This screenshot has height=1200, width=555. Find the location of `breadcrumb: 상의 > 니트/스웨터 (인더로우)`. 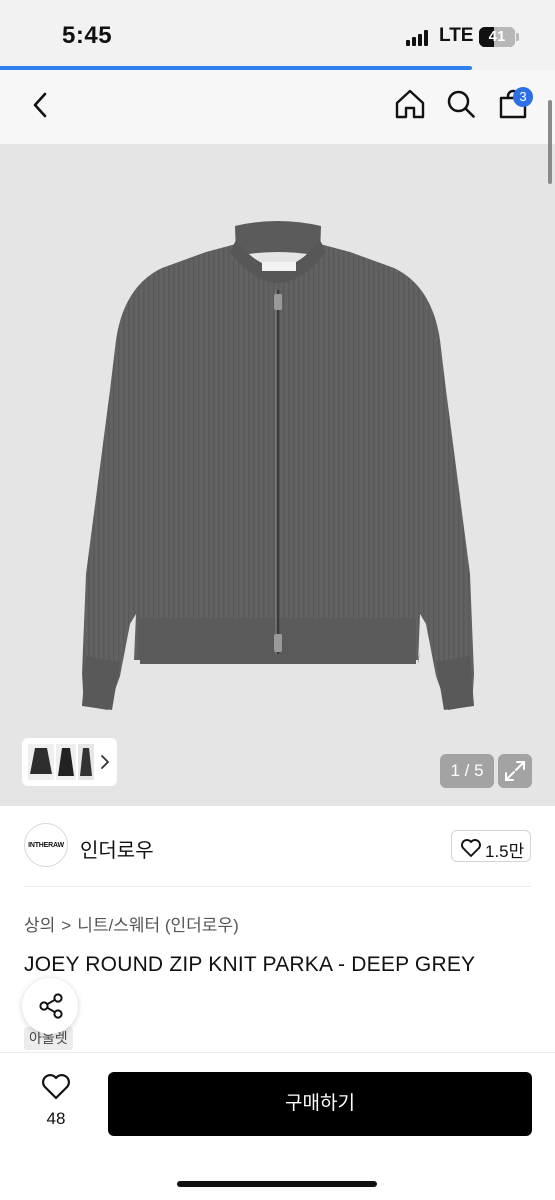

breadcrumb: 상의 > 니트/스웨터 (인더로우) is located at coordinates (131, 923).